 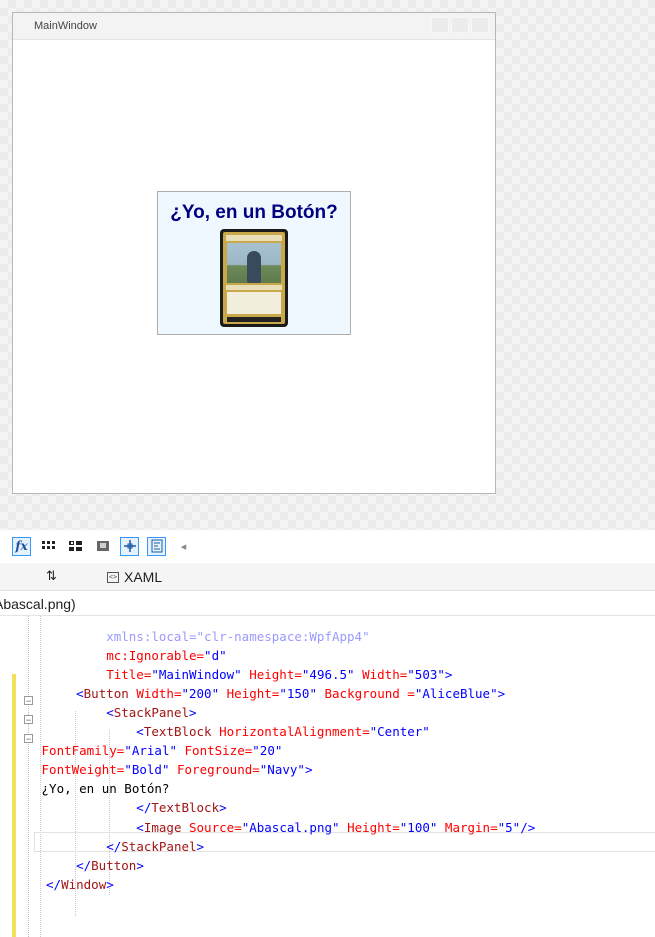 What do you see at coordinates (211, 827) in the screenshot?
I see `code-token: Source=` at bounding box center [211, 827].